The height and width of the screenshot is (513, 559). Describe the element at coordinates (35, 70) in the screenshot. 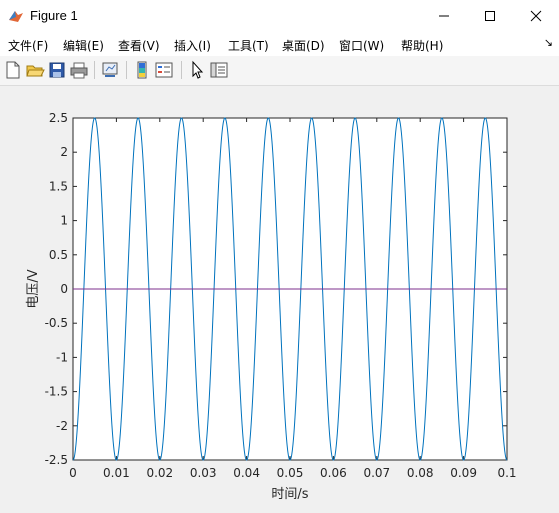

I see `open-file-icon` at that location.